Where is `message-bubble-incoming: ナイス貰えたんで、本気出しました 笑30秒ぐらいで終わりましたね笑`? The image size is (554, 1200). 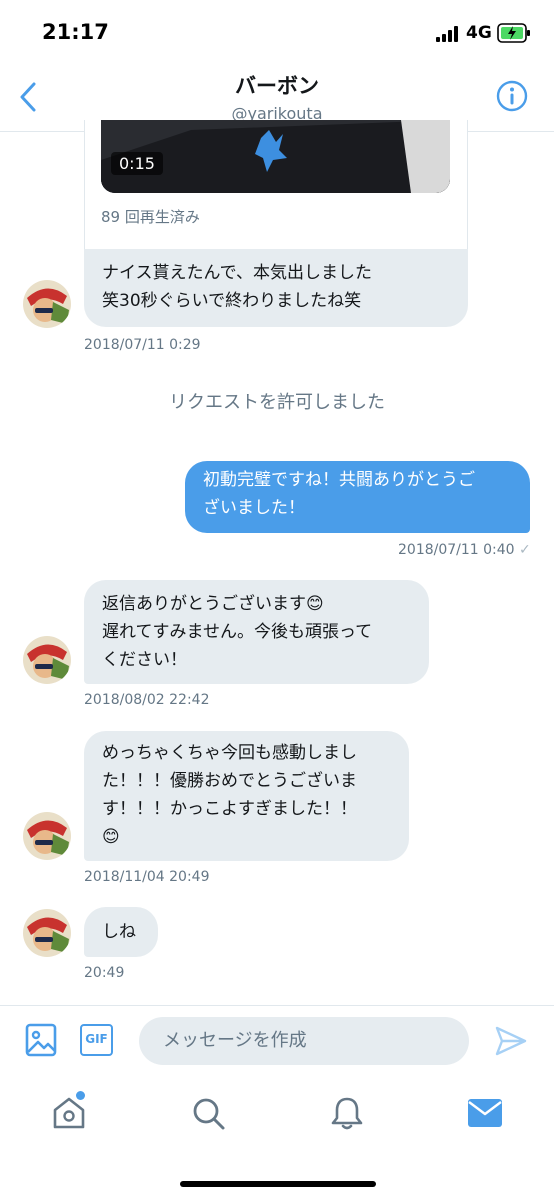
message-bubble-incoming: ナイス貰えたんで、本気出しました 笑30秒ぐらいで終わりましたね笑 is located at coordinates (276, 288).